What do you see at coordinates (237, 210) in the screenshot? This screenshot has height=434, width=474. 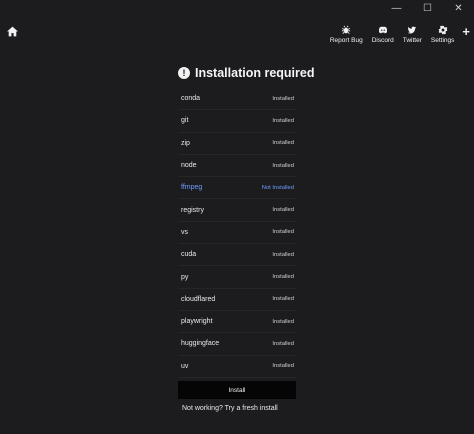 I see `dependency-row-registry: registry Installed` at bounding box center [237, 210].